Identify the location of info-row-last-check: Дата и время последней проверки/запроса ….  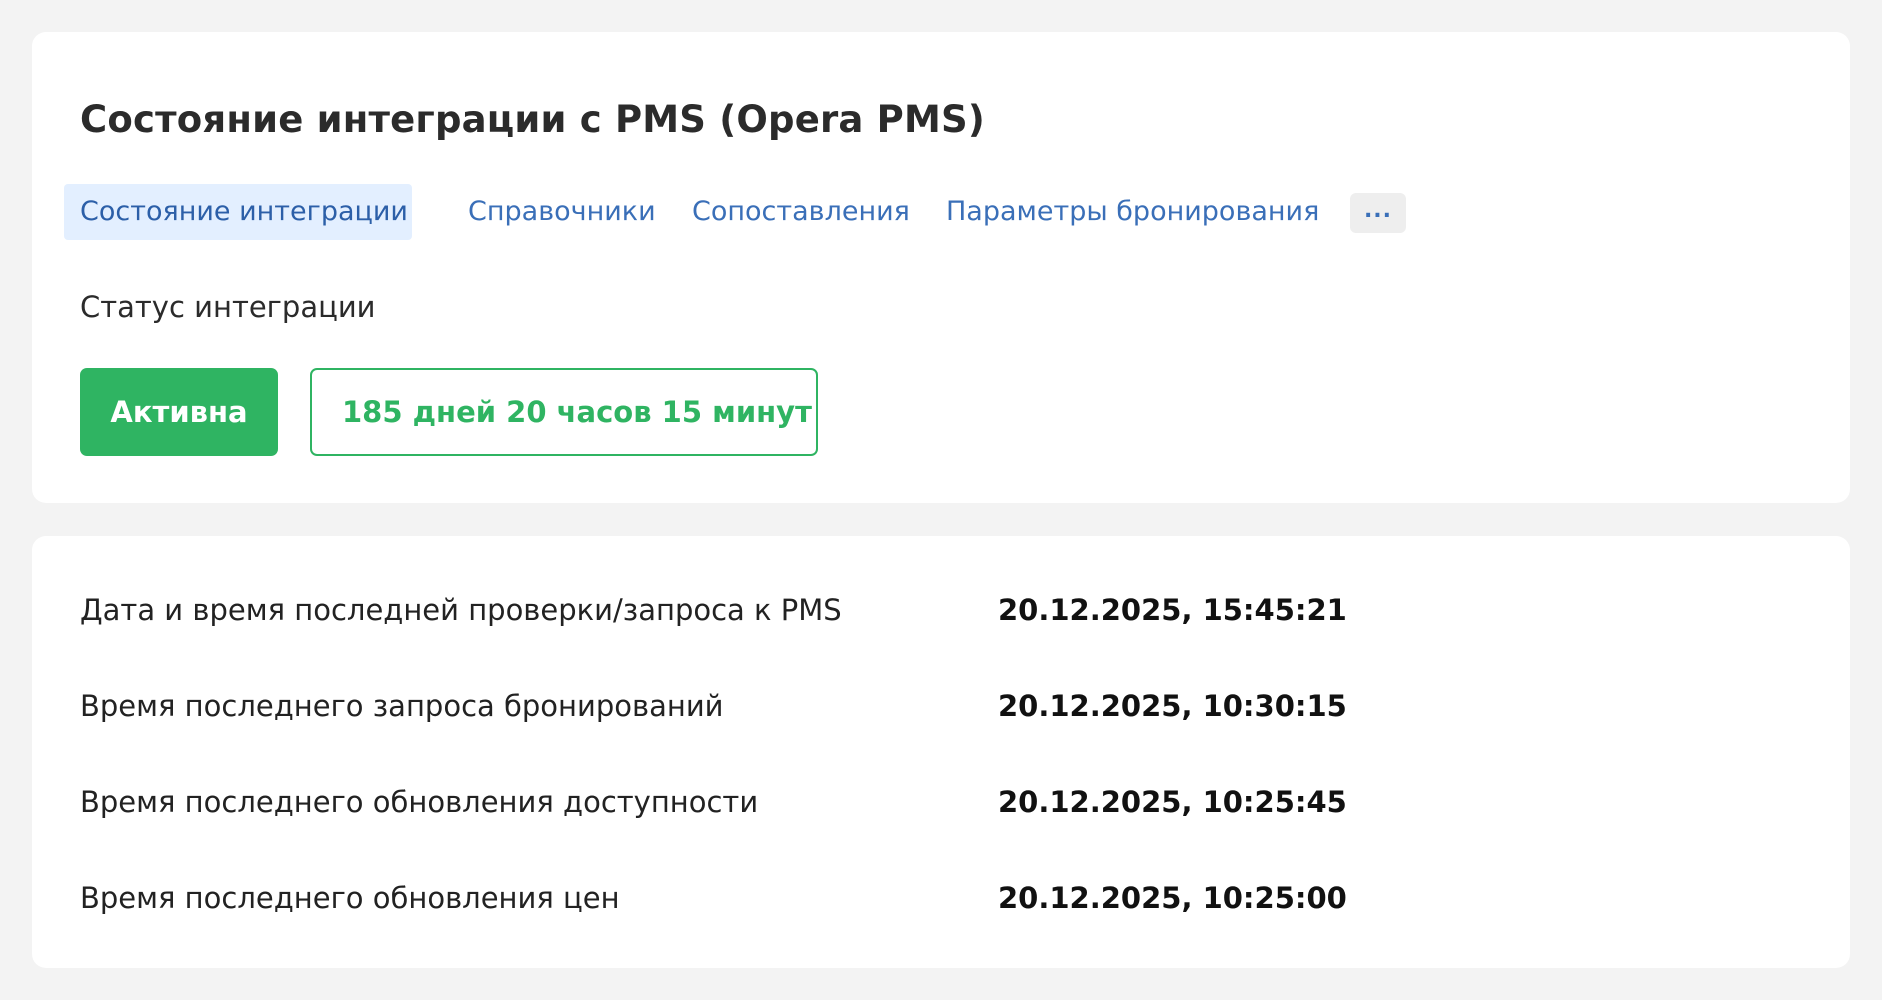
(940, 610).